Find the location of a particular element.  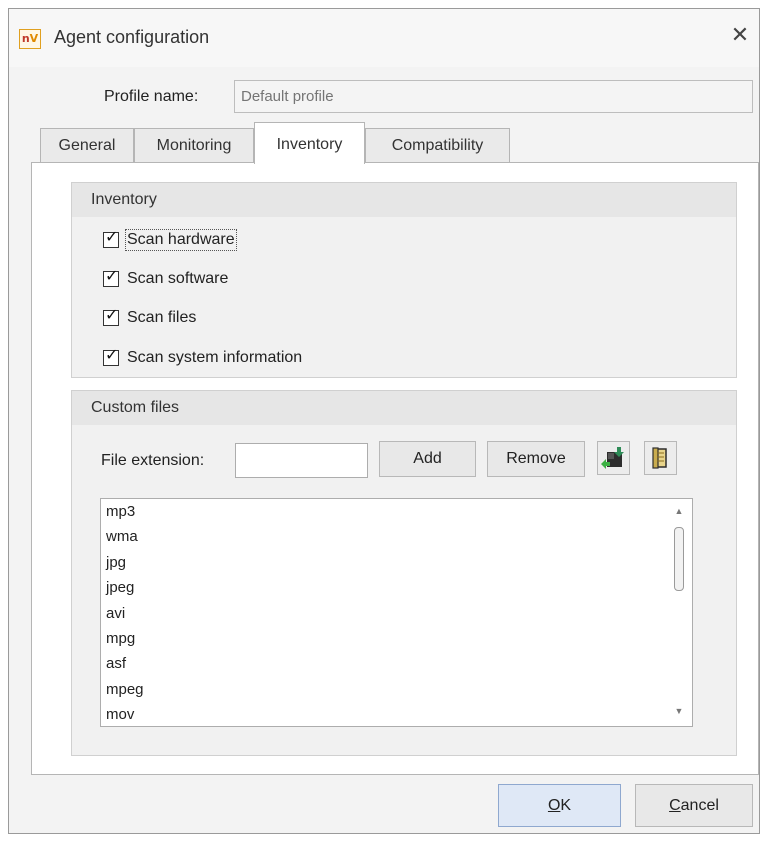

import-button is located at coordinates (613, 458).